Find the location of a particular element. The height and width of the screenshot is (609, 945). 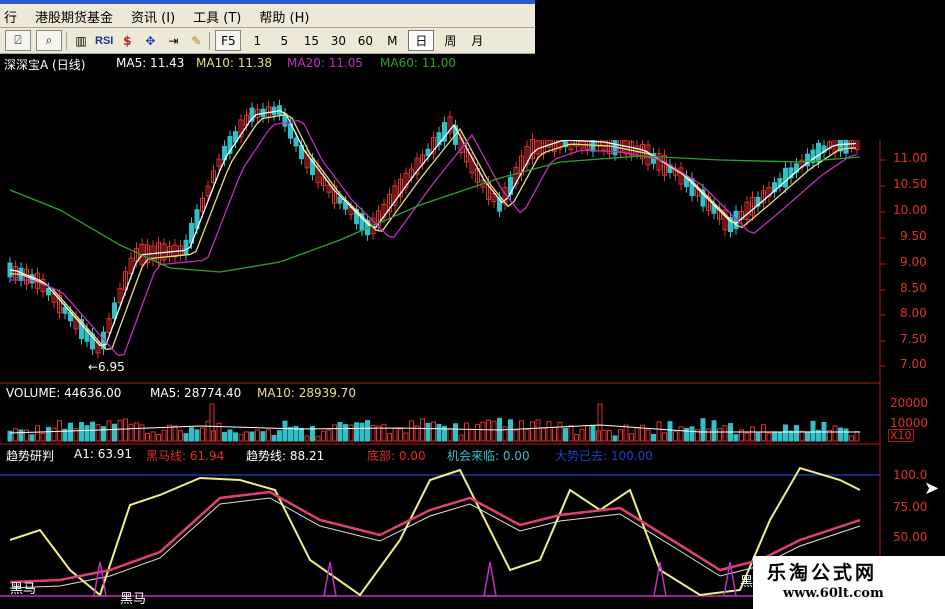

rsi-button: RSI is located at coordinates (104, 40).